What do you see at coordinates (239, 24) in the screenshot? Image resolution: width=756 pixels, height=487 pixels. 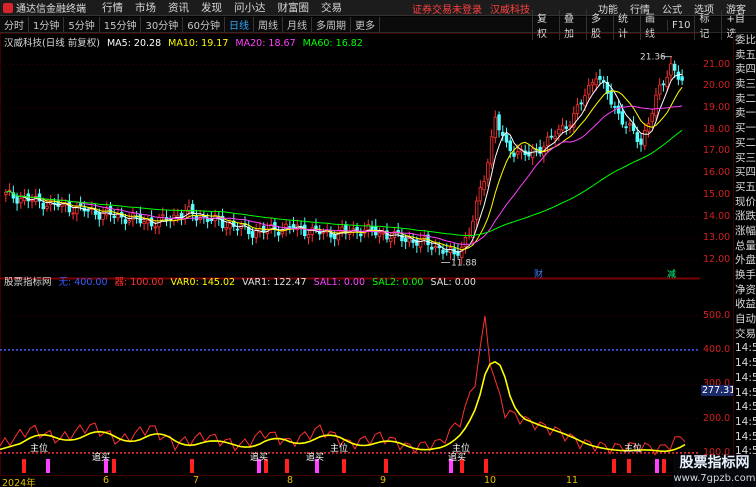 I see `period-daily: 日线` at bounding box center [239, 24].